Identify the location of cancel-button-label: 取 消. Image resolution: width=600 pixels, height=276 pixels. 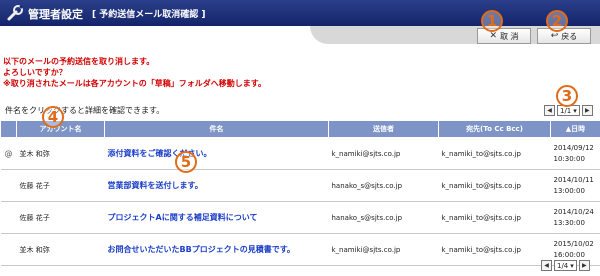
(509, 36).